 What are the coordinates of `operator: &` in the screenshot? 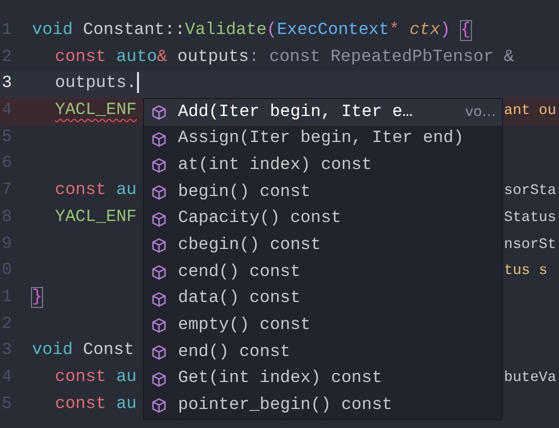 It's located at (162, 57).